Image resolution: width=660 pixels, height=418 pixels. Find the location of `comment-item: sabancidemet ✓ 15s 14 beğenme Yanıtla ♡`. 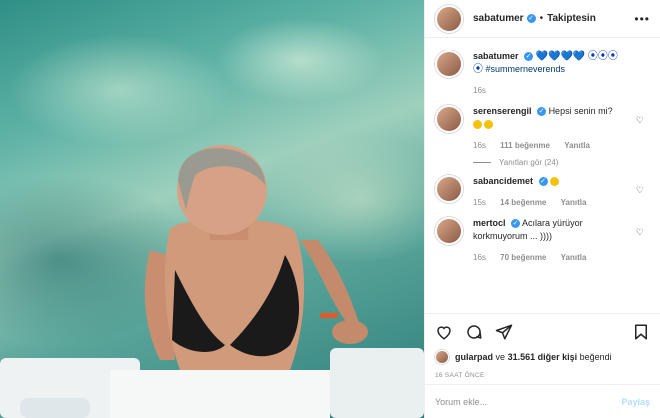

comment-item: sabancidemet ✓ 15s 14 beğenme Yanıtla ♡ is located at coordinates (542, 192).